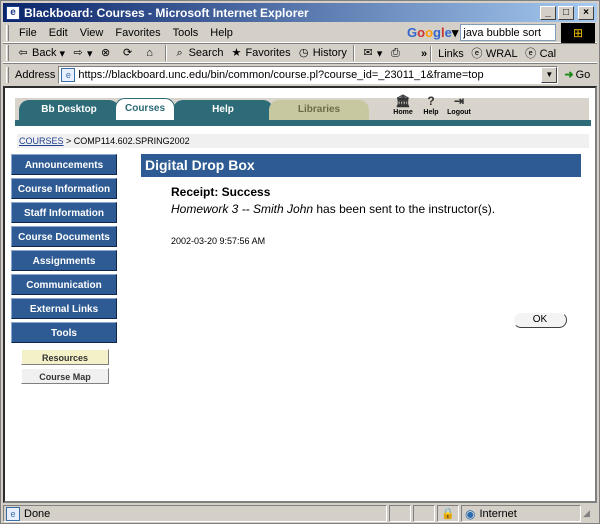 Image resolution: width=600 pixels, height=524 pixels. Describe the element at coordinates (451, 54) in the screenshot. I see `links-label: Links` at that location.